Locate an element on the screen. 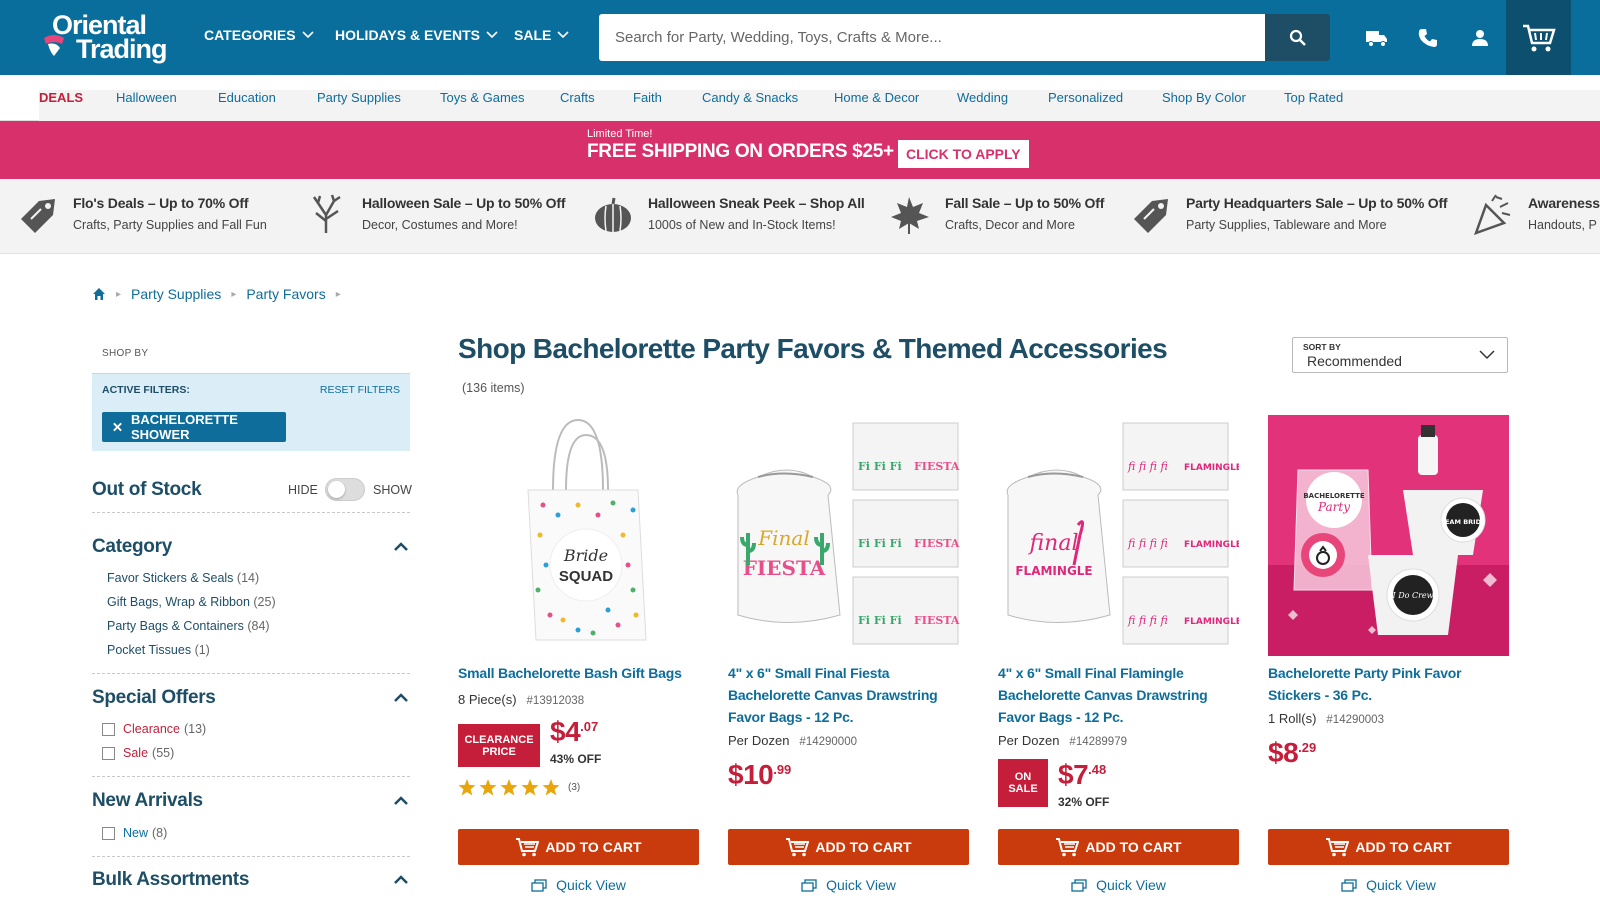  out-of-stock-toggle is located at coordinates (345, 489).